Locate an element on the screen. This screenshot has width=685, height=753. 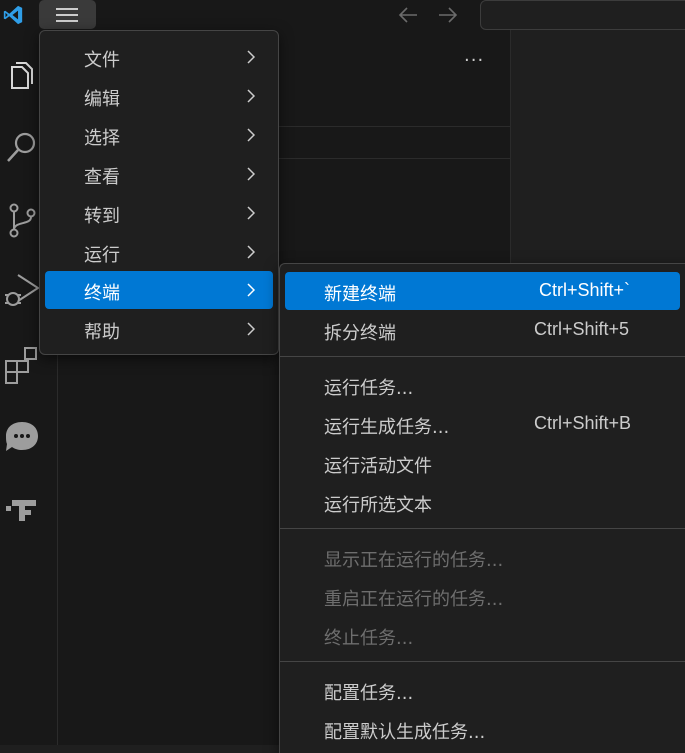
hamburger-menu-icon is located at coordinates (67, 9).